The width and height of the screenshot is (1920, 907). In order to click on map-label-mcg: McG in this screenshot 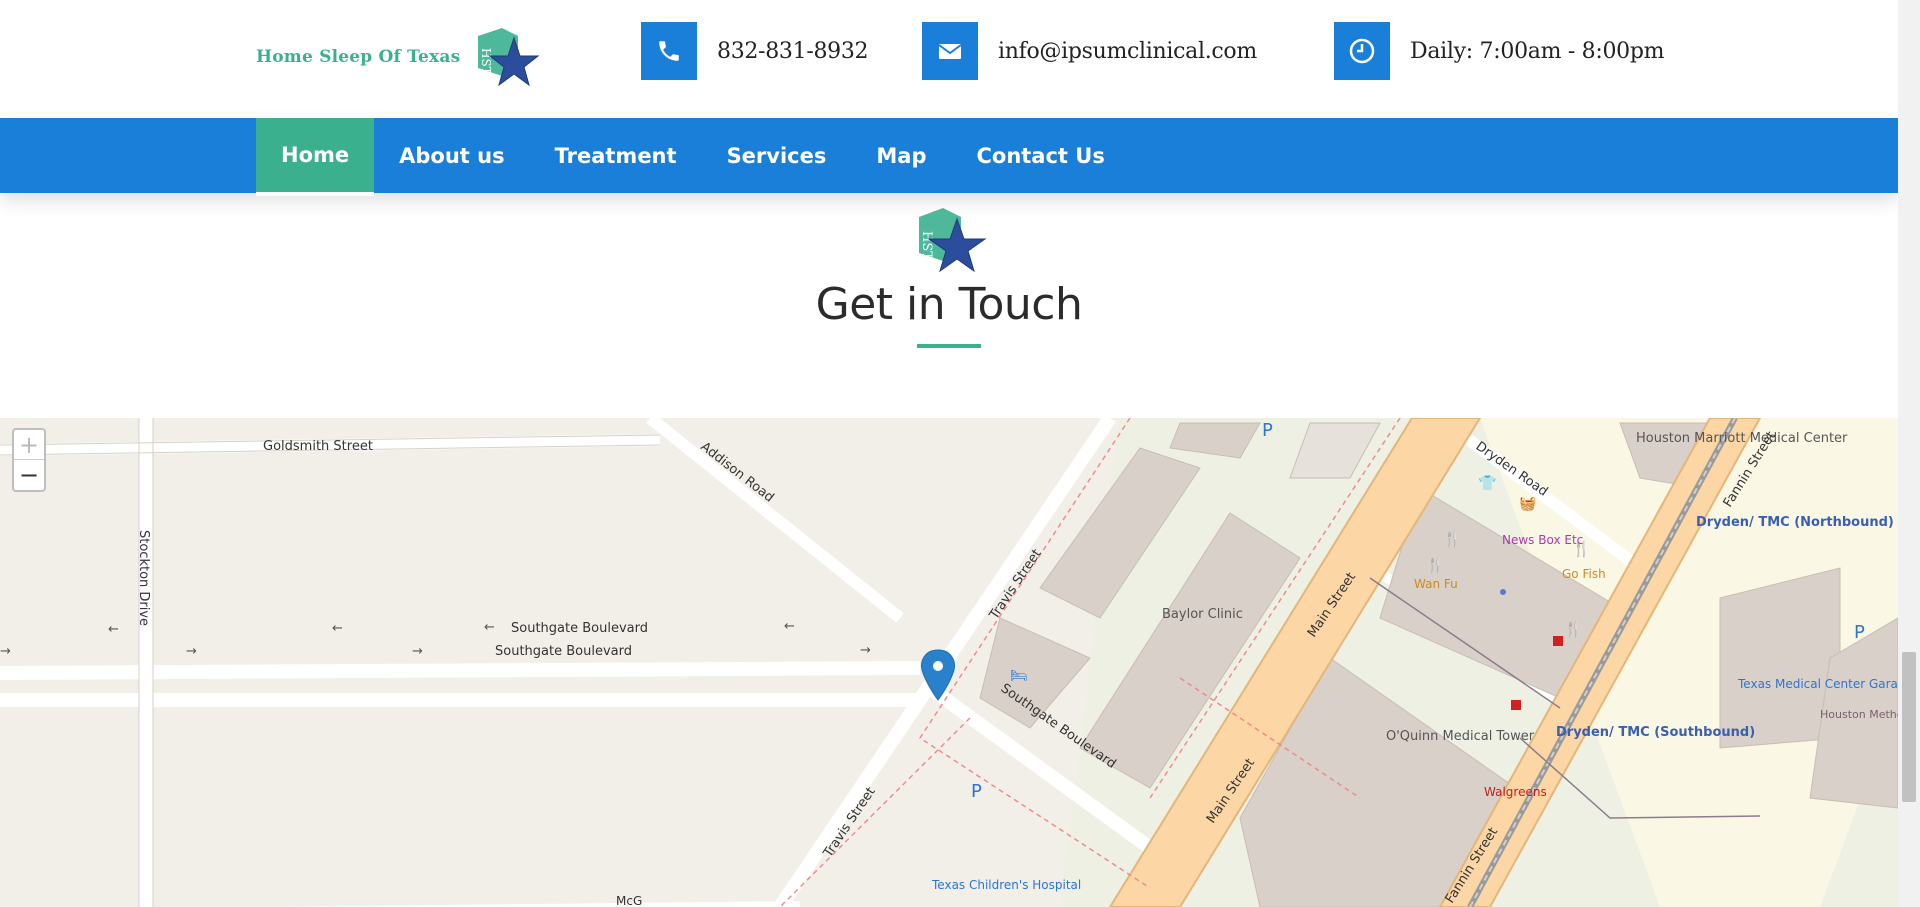, I will do `click(629, 900)`.